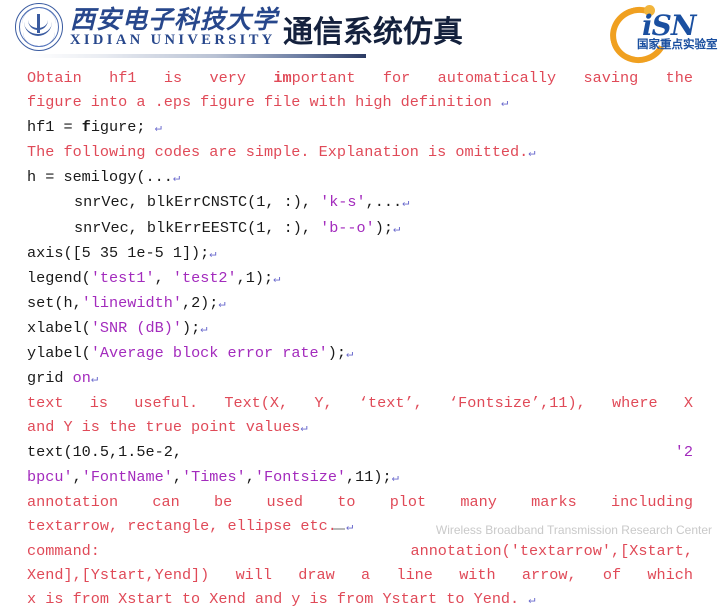 This screenshot has height=612, width=720. Describe the element at coordinates (54, 302) in the screenshot. I see `text-segment: set(h,` at that location.